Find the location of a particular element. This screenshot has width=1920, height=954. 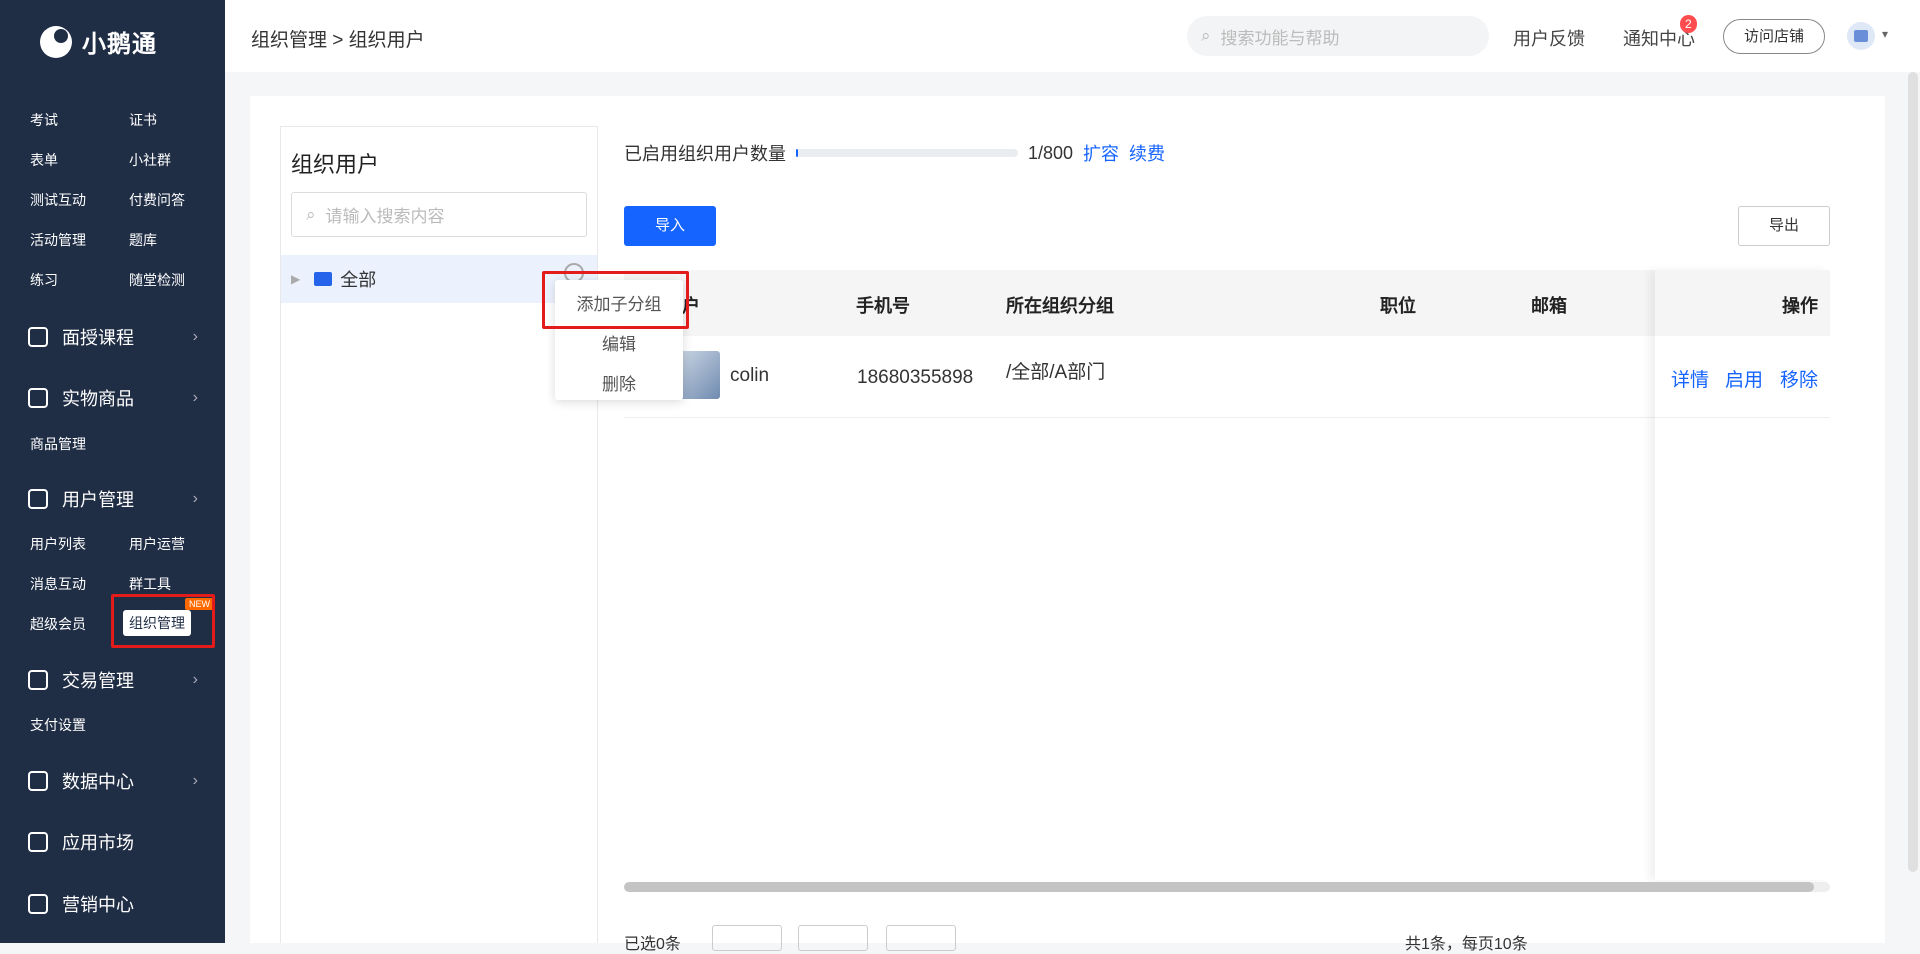

org-tree-panel: 组织用户 ⌕ 请输入搜索内容 ▶ 全部 is located at coordinates (439, 534).